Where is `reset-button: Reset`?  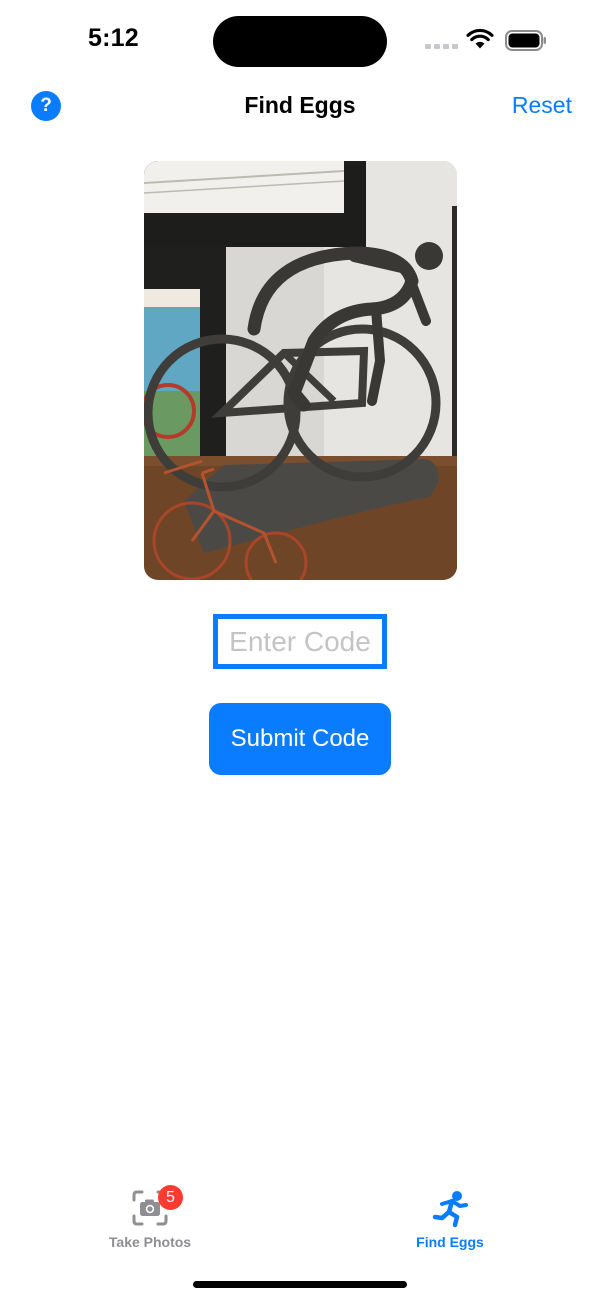 reset-button: Reset is located at coordinates (542, 105).